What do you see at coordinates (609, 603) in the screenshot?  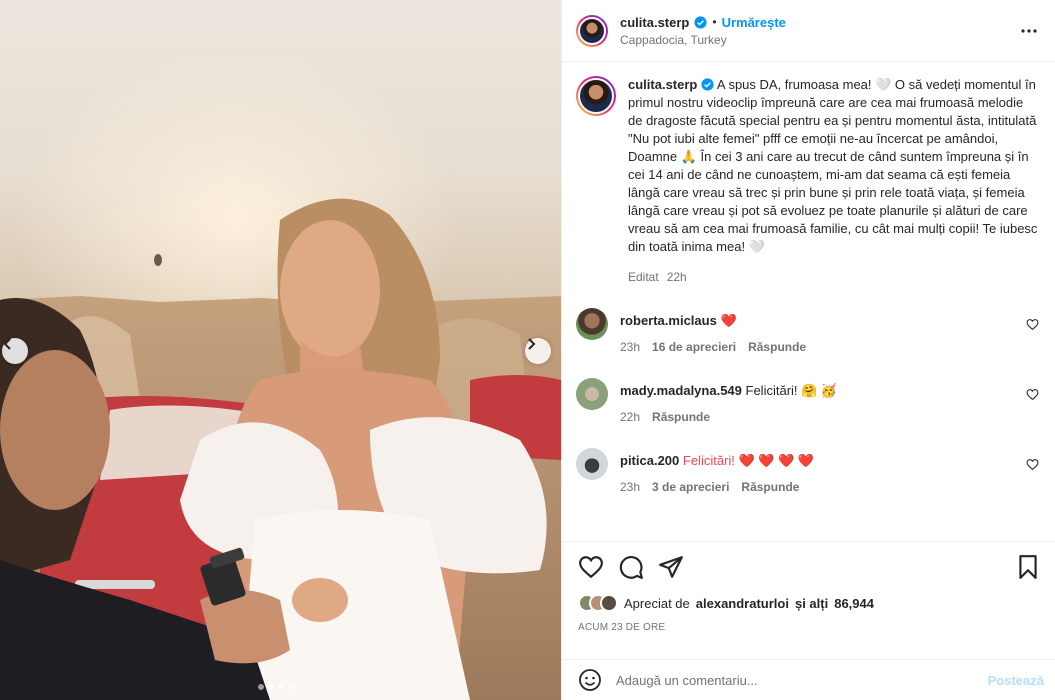 I see `liker-avatar` at bounding box center [609, 603].